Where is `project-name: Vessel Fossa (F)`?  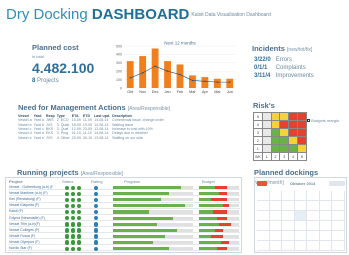 project-name: Vessel Fossa (F) is located at coordinates (31, 236).